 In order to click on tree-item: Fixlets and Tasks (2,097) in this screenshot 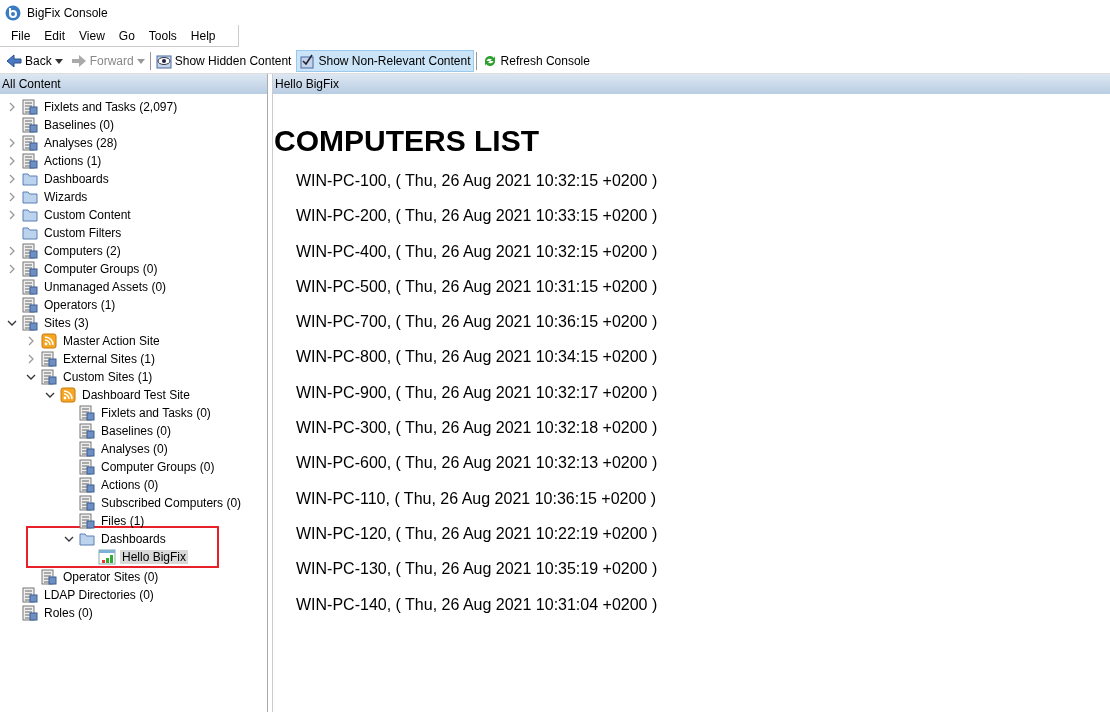, I will do `click(111, 107)`.